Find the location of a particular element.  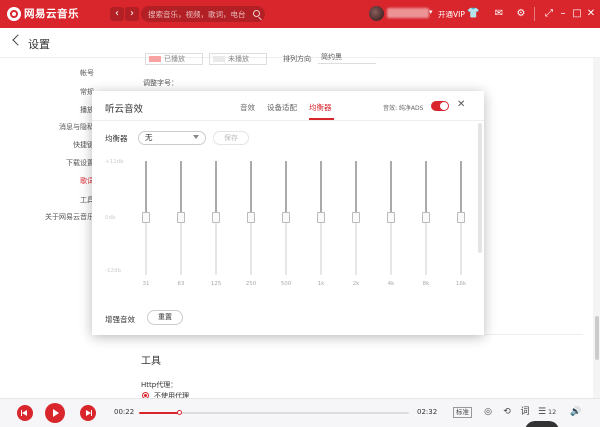

eq-frequency-label: 125 is located at coordinates (216, 284).